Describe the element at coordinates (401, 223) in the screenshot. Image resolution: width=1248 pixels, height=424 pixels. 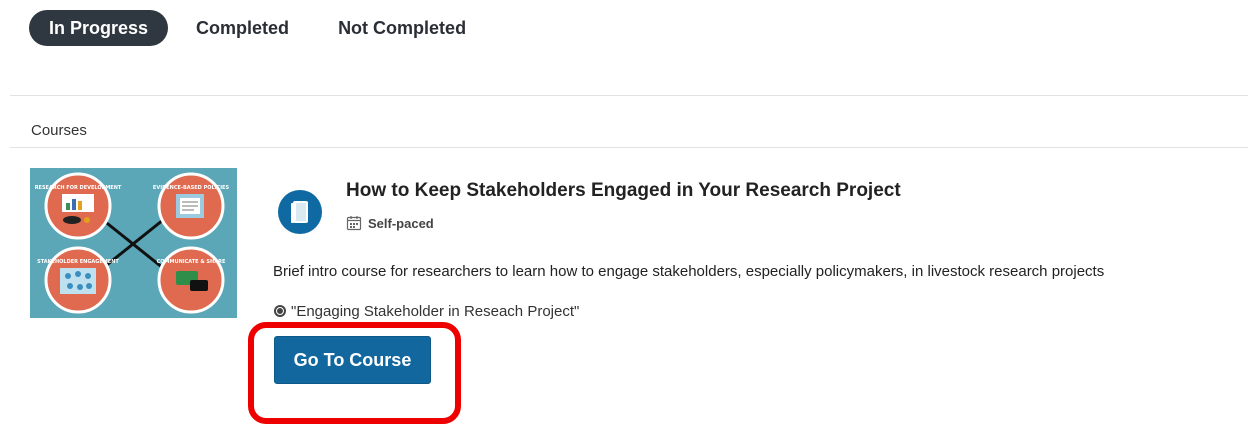
I see `pace-label: Self-paced` at that location.